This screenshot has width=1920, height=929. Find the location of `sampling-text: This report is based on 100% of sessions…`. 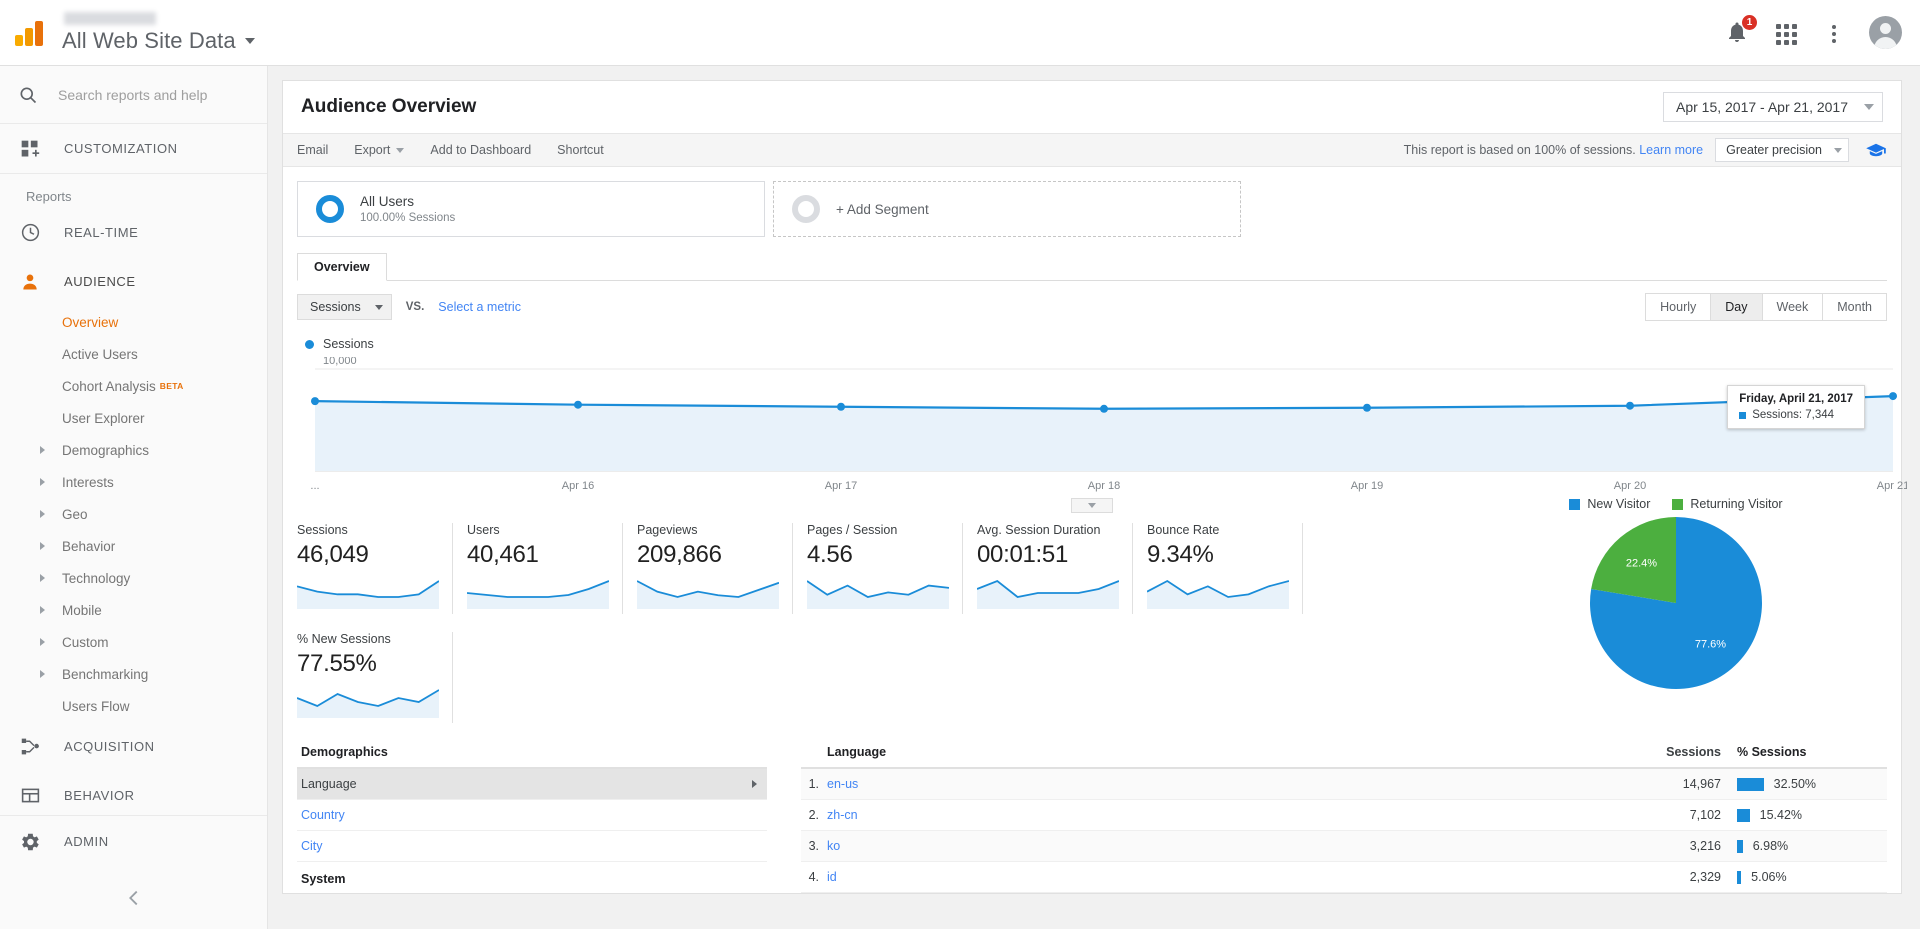

sampling-text: This report is based on 100% of sessions… is located at coordinates (1554, 150).